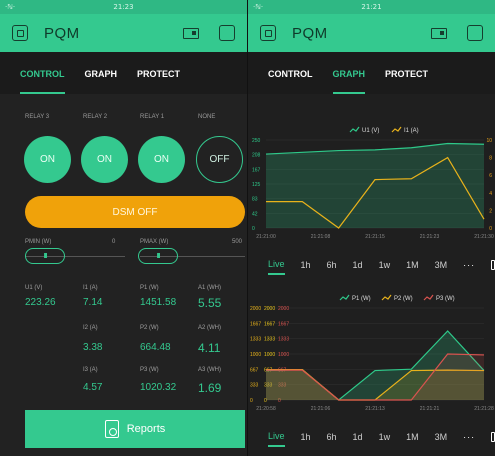  I want to click on y-right-tick: 10, so click(489, 141).